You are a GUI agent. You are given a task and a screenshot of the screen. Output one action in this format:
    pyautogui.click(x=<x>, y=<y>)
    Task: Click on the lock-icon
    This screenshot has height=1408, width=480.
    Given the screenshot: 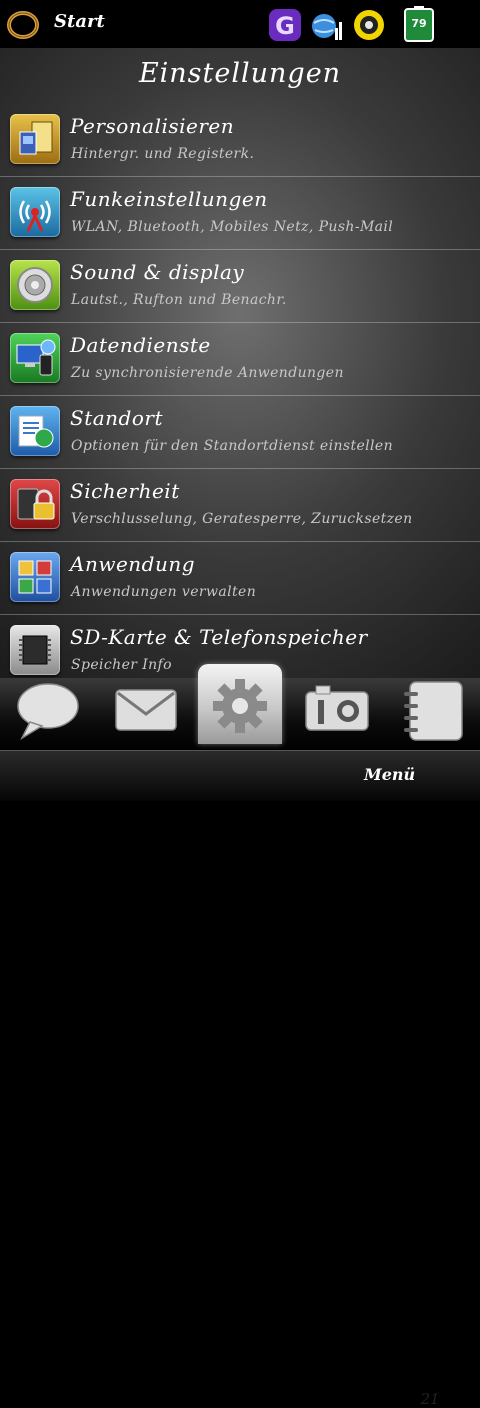 What is the action you would take?
    pyautogui.click(x=35, y=504)
    